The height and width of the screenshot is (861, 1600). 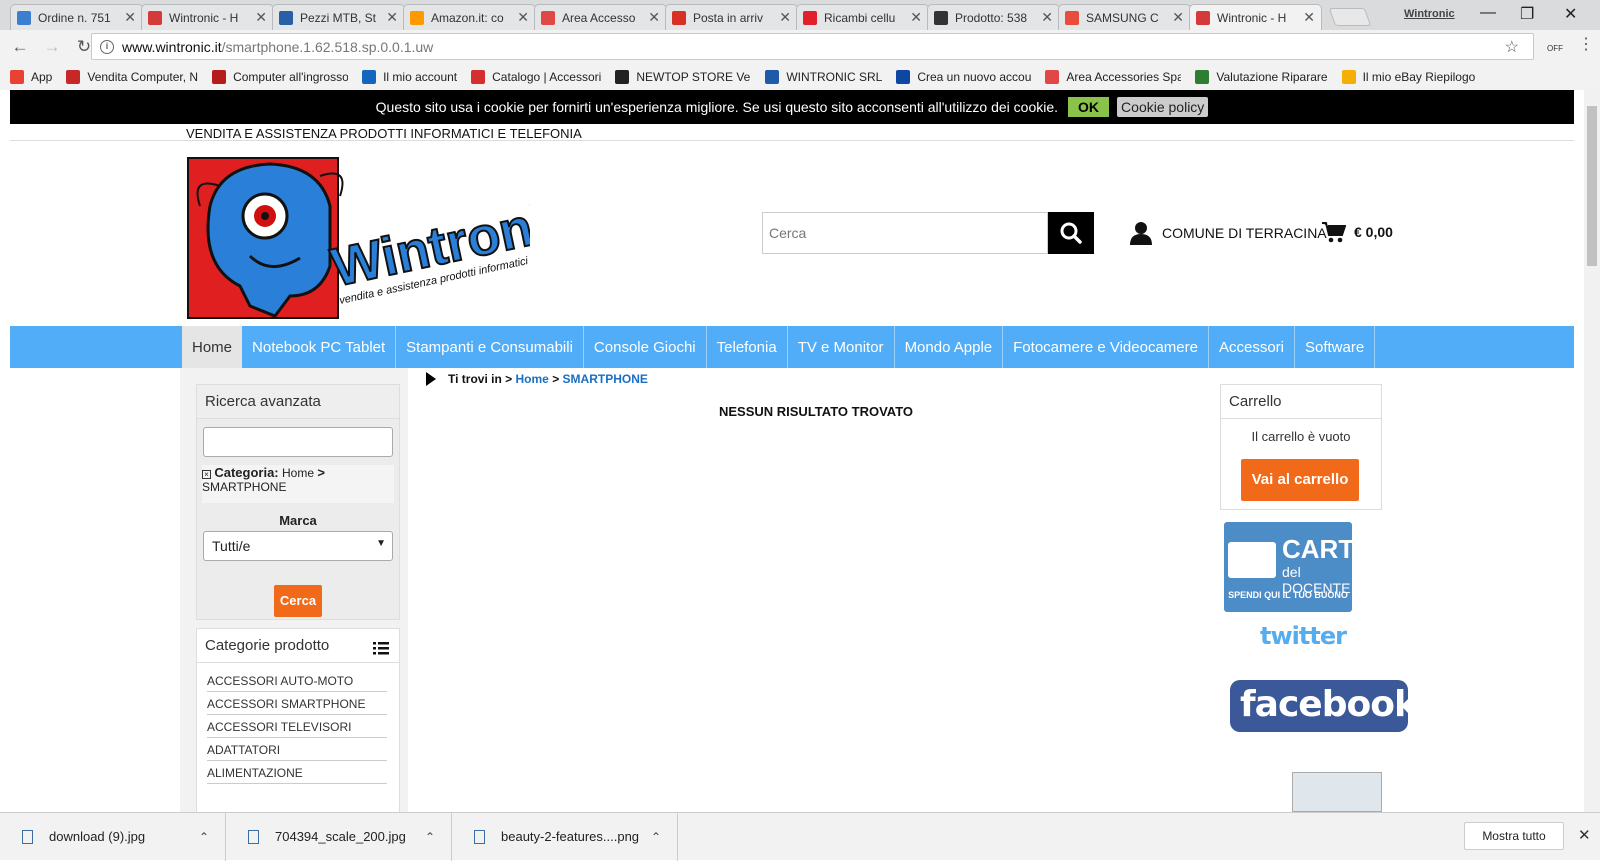 What do you see at coordinates (297, 749) in the screenshot?
I see `category-item: ADATTATORI` at bounding box center [297, 749].